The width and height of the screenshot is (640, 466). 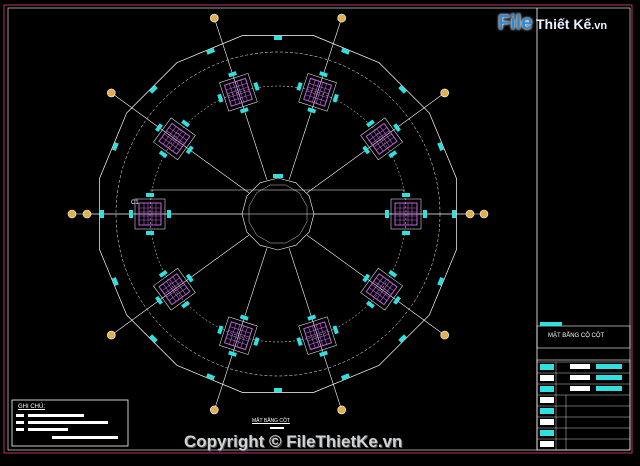 What do you see at coordinates (515, 23) in the screenshot?
I see `logo-file-text: File` at bounding box center [515, 23].